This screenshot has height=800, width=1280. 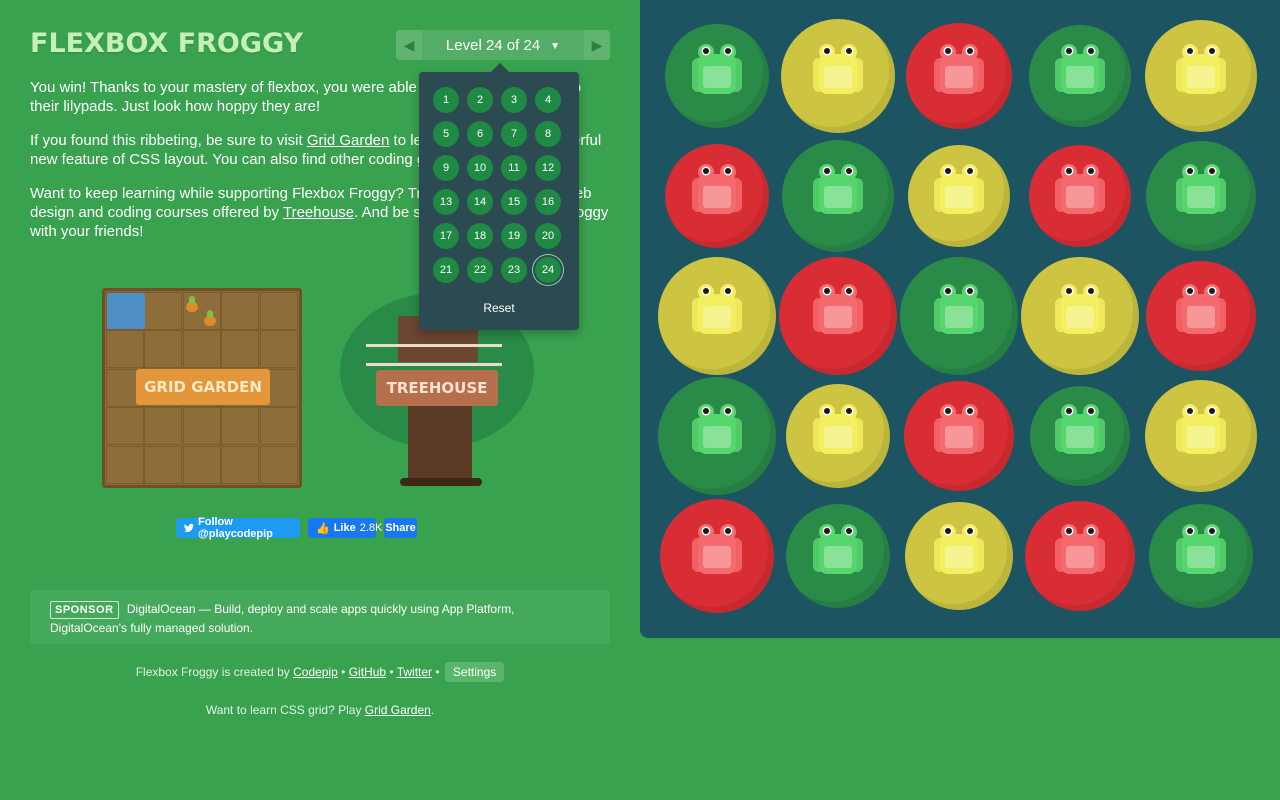 I want to click on level-16-button: 16, so click(x=548, y=202).